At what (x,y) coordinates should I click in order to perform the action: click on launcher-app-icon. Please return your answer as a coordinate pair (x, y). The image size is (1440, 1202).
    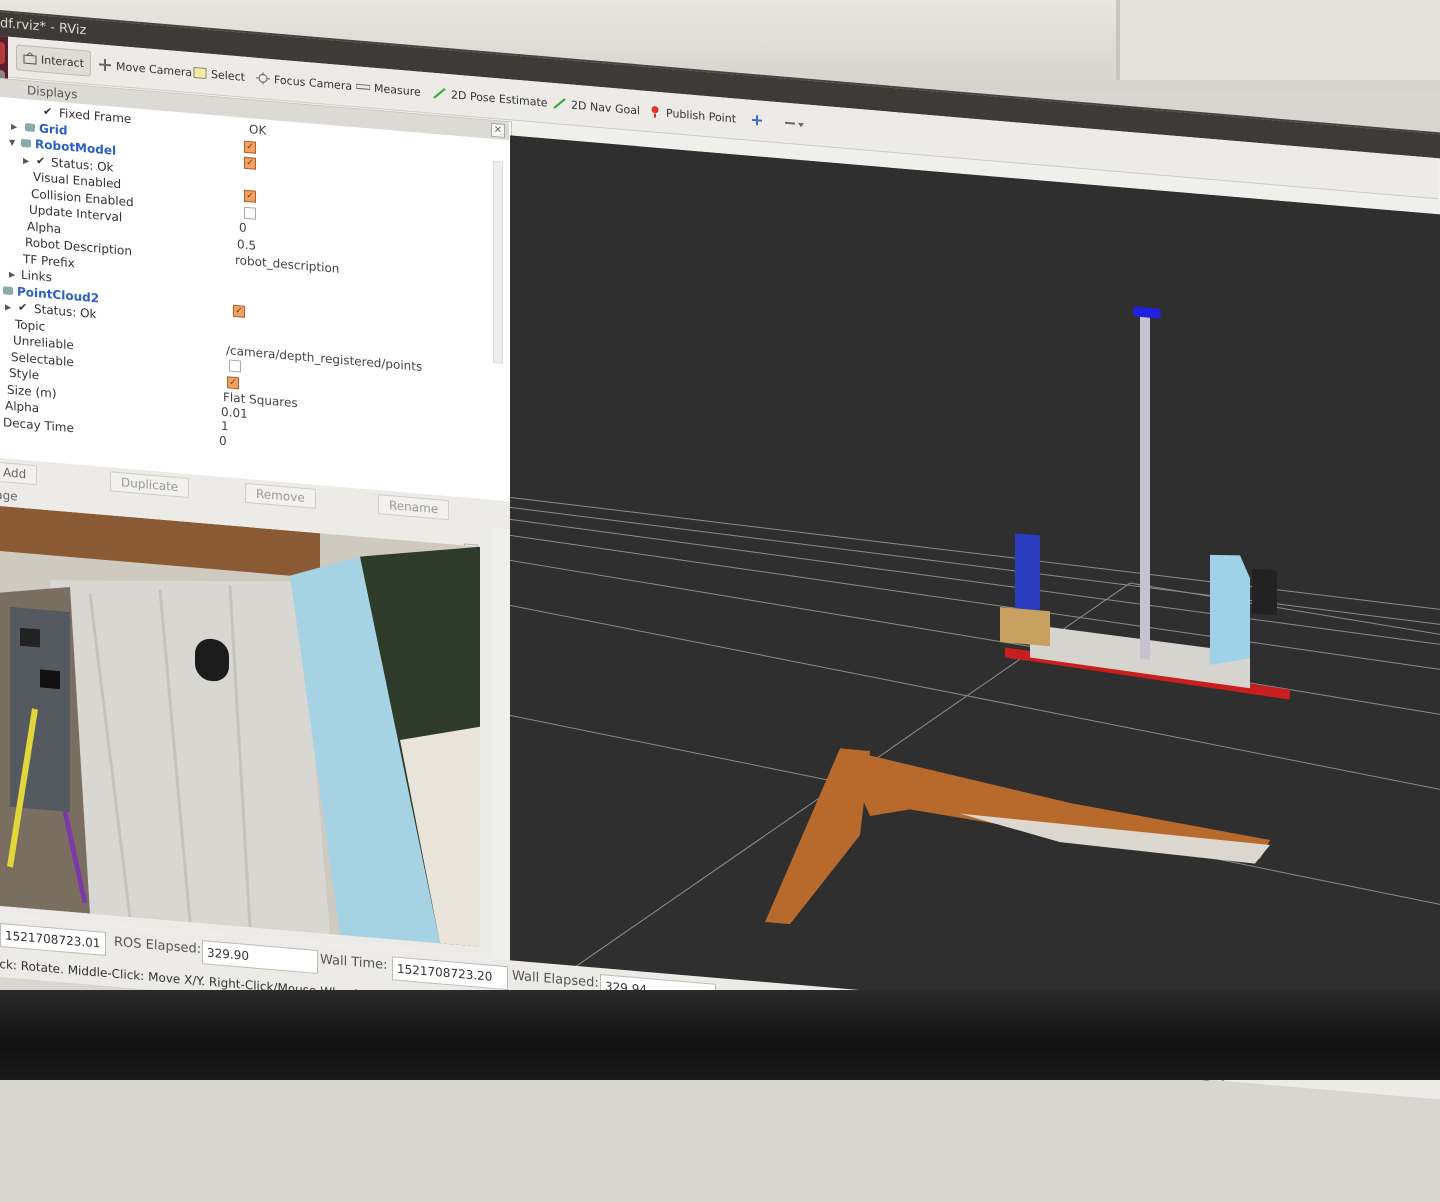
    Looking at the image, I should click on (2, 52).